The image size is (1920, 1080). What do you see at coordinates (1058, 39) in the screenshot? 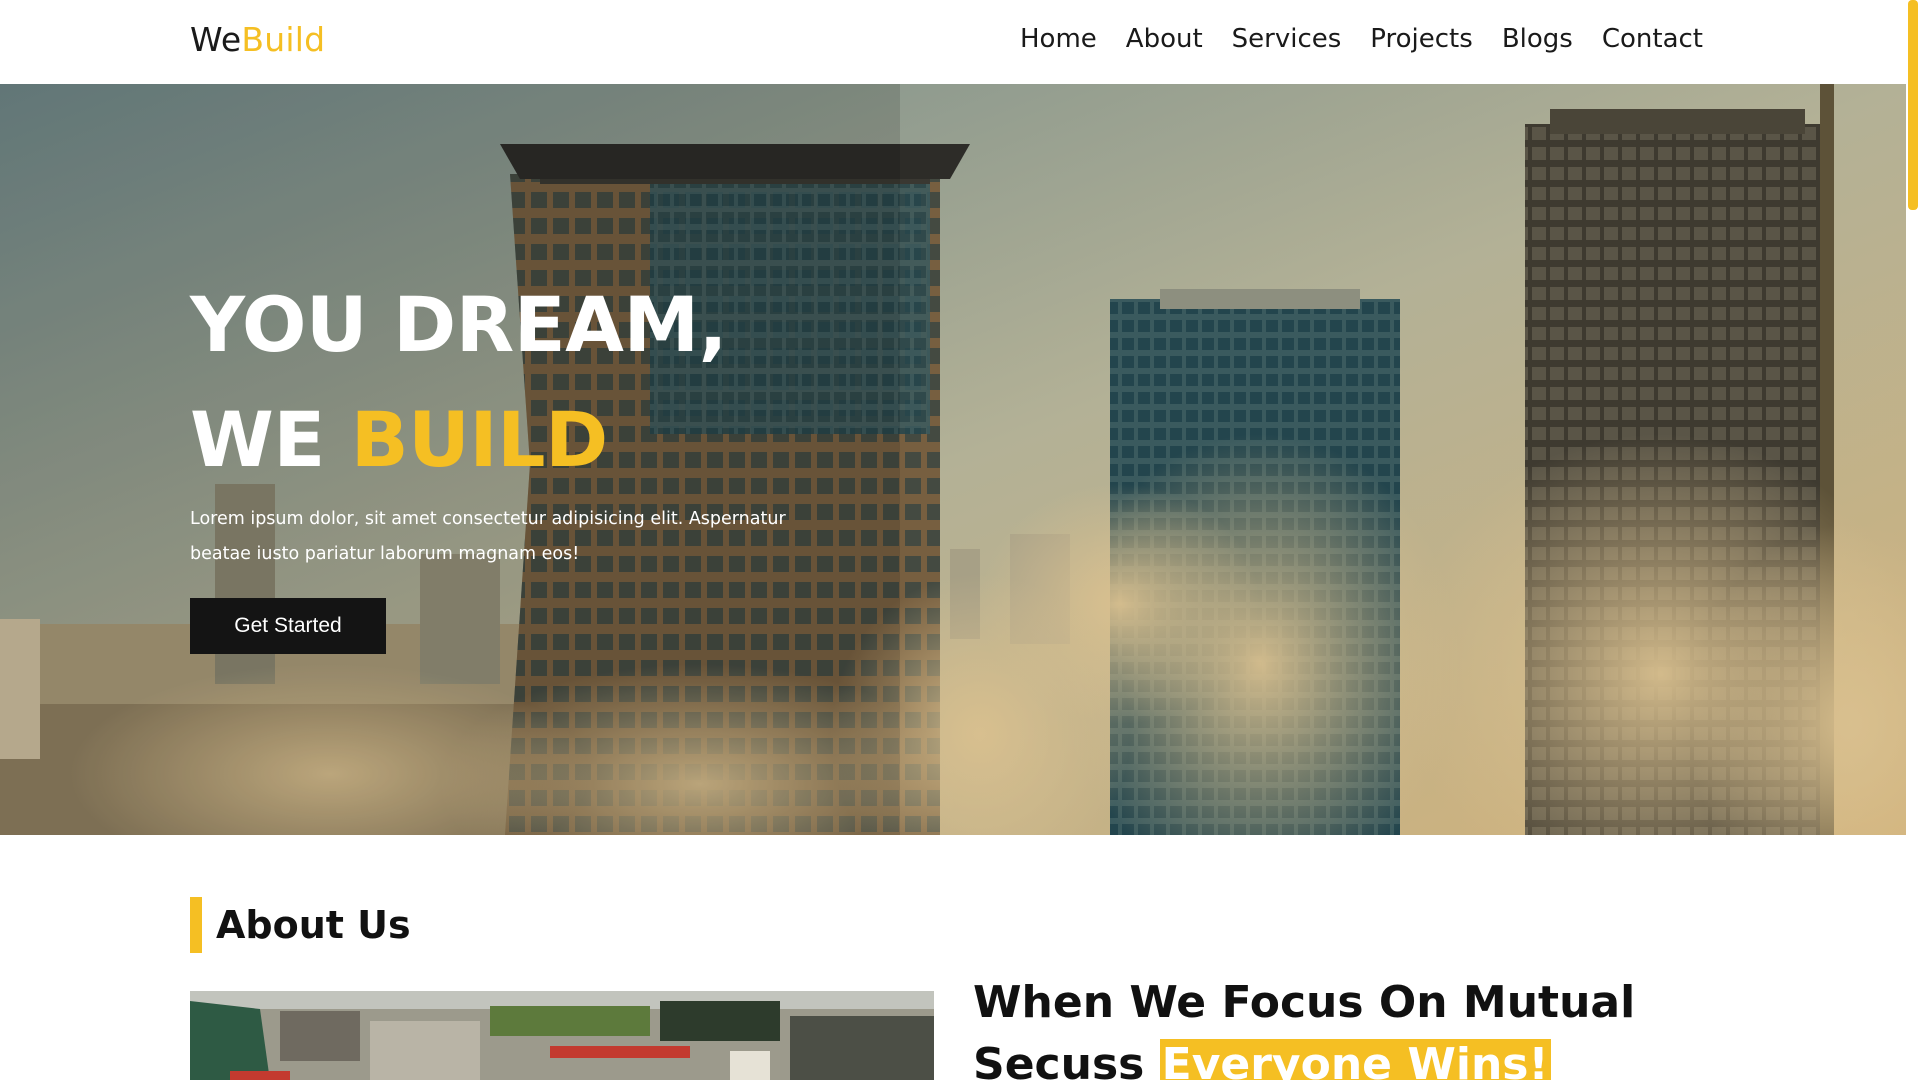
I see `nav-home-link: Home` at bounding box center [1058, 39].